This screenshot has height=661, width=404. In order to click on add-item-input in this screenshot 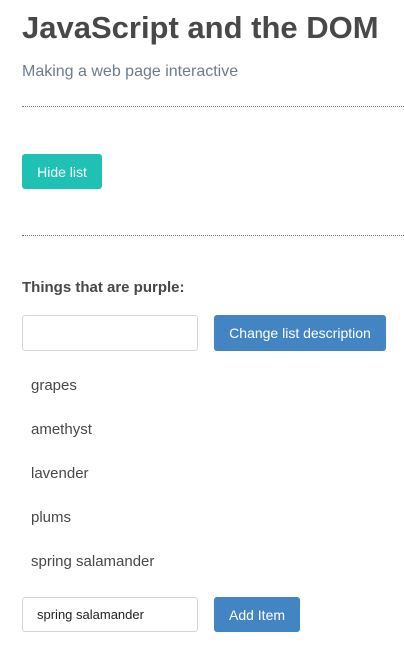, I will do `click(110, 614)`.